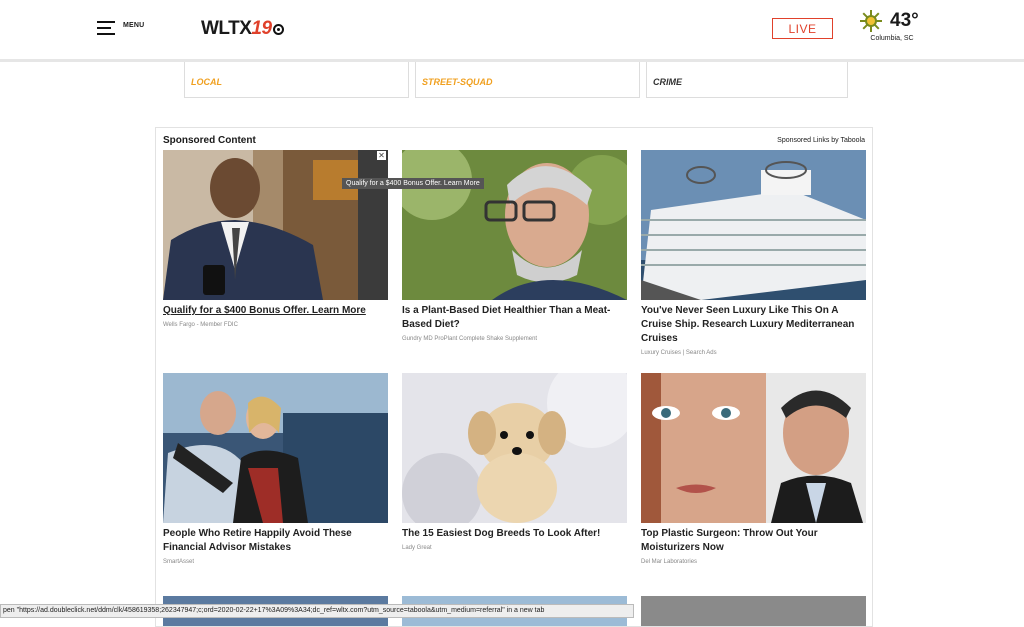 The width and height of the screenshot is (1024, 627). What do you see at coordinates (514, 448) in the screenshot?
I see `ad-image-puppy` at bounding box center [514, 448].